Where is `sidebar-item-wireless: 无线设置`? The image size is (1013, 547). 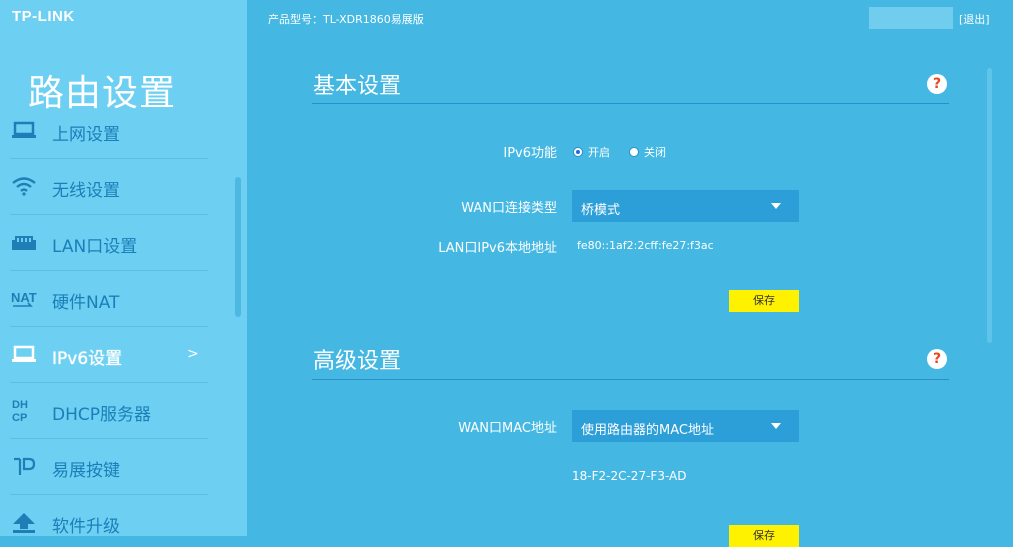
sidebar-item-wireless: 无线设置 is located at coordinates (109, 187).